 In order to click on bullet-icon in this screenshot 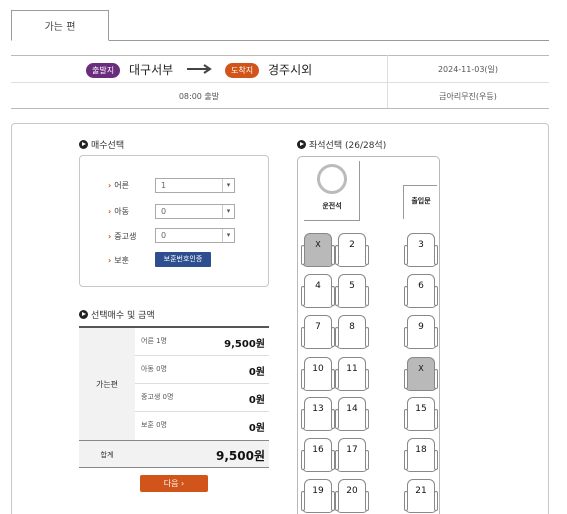, I will do `click(301, 144)`.